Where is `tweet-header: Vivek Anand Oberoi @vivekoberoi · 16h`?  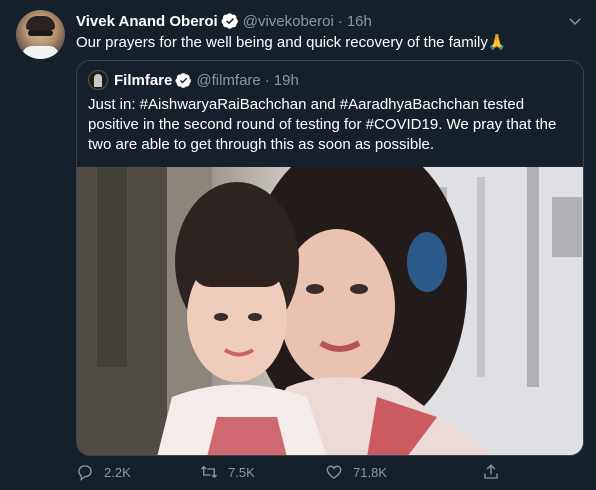 tweet-header: Vivek Anand Oberoi @vivekoberoi · 16h is located at coordinates (224, 21).